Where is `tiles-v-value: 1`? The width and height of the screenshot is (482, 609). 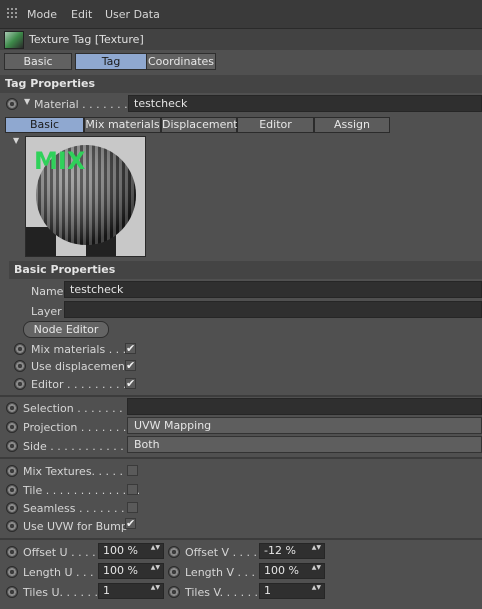 tiles-v-value: 1 is located at coordinates (267, 590).